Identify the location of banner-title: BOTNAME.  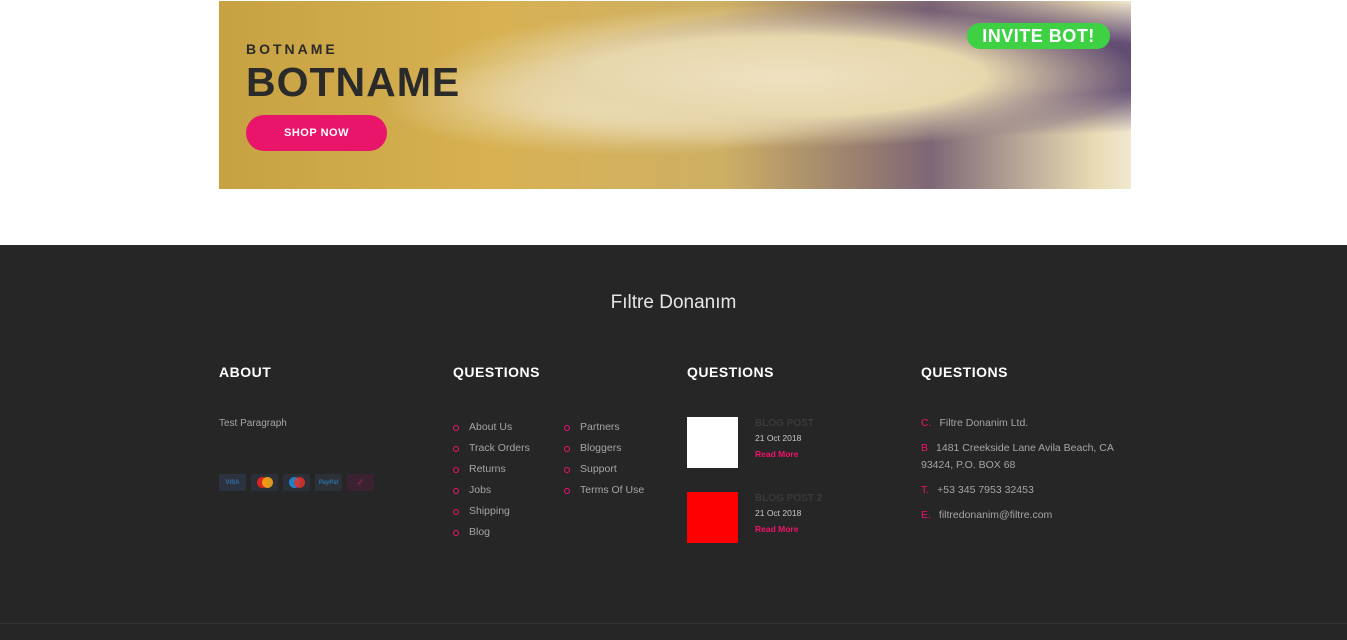
(353, 82).